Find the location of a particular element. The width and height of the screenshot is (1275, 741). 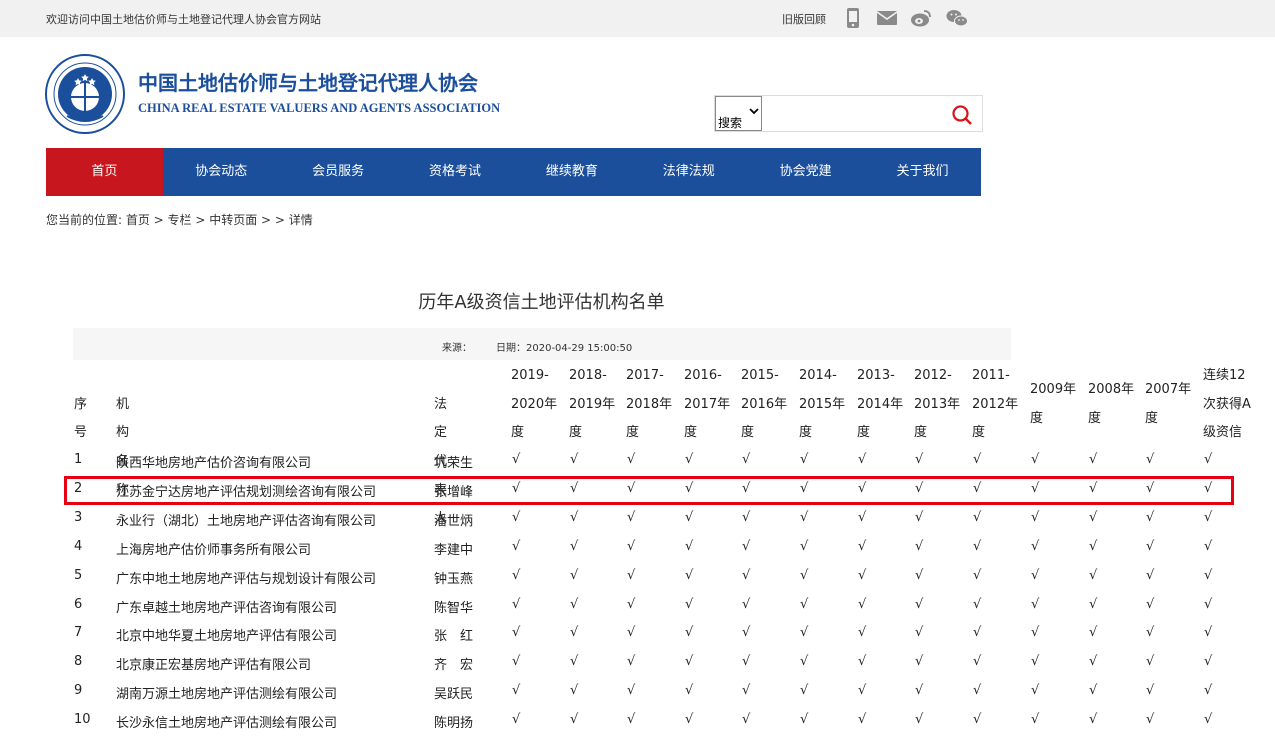

row-agency-name: 永业行（湖北）土地房地产评估咨询有限公司 is located at coordinates (246, 521).